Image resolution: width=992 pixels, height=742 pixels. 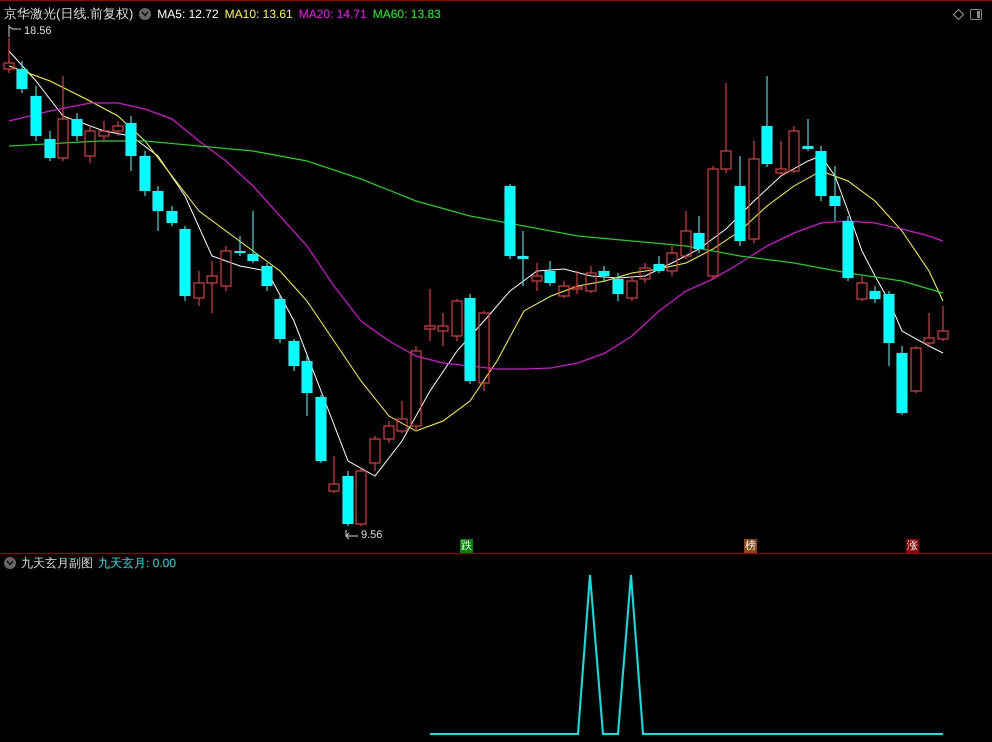 What do you see at coordinates (137, 563) in the screenshot?
I see `indicator-value: 九天玄月: 0.00` at bounding box center [137, 563].